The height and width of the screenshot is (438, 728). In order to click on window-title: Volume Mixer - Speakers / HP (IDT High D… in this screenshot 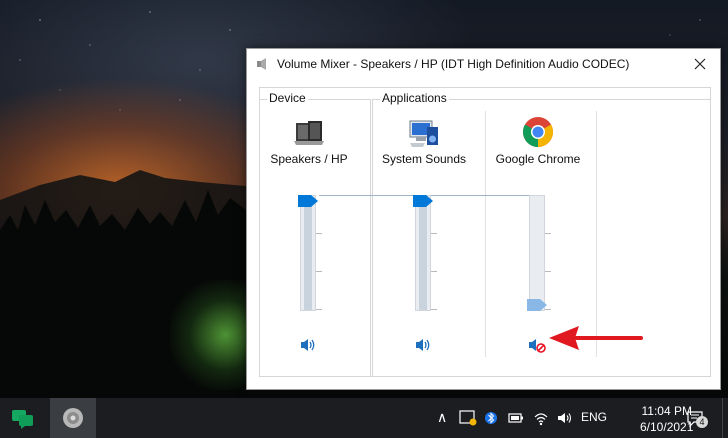, I will do `click(453, 64)`.